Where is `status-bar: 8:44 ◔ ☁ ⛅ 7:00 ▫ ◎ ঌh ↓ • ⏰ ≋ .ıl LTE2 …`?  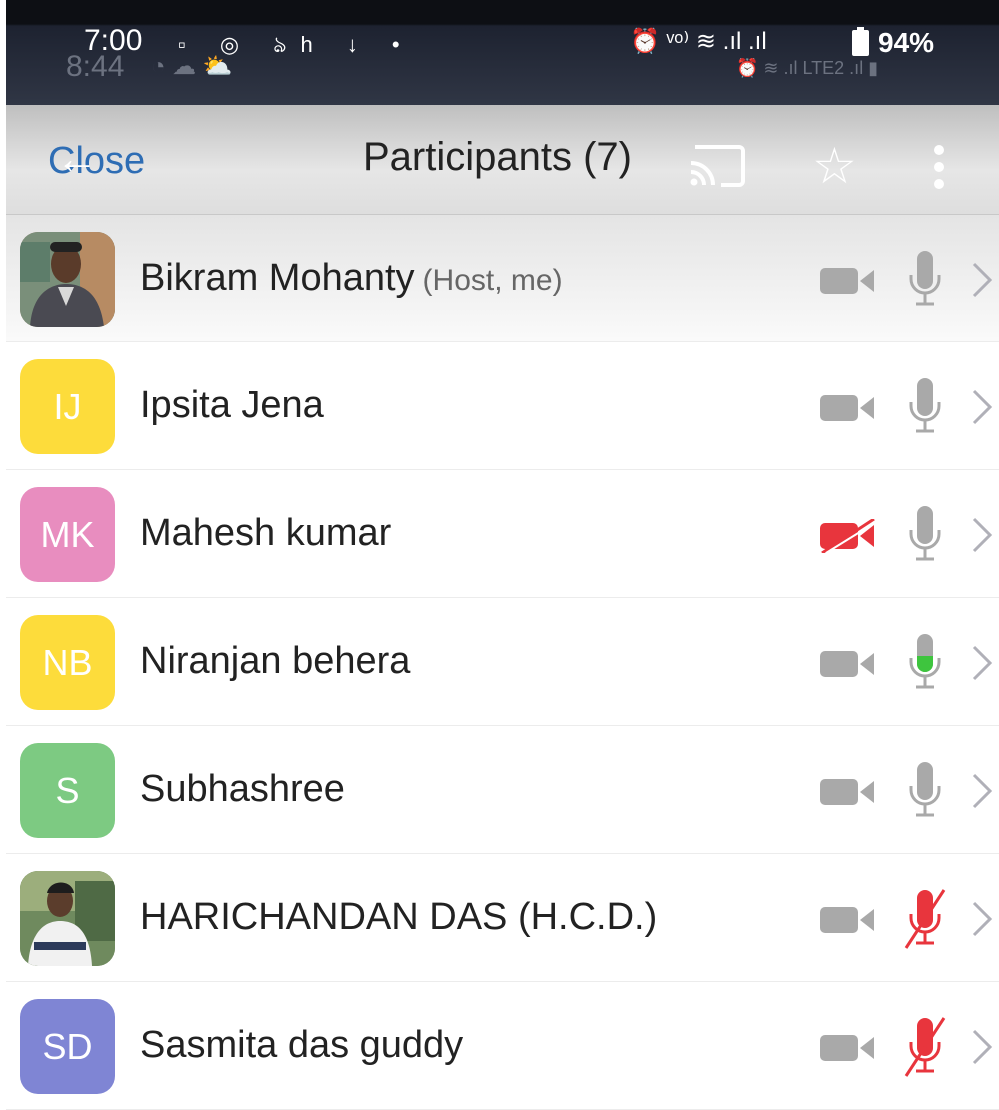 status-bar: 8:44 ◔ ☁ ⛅ 7:00 ▫ ◎ ঌh ↓ • ⏰ ≋ .ıl LTE2 … is located at coordinates (502, 52).